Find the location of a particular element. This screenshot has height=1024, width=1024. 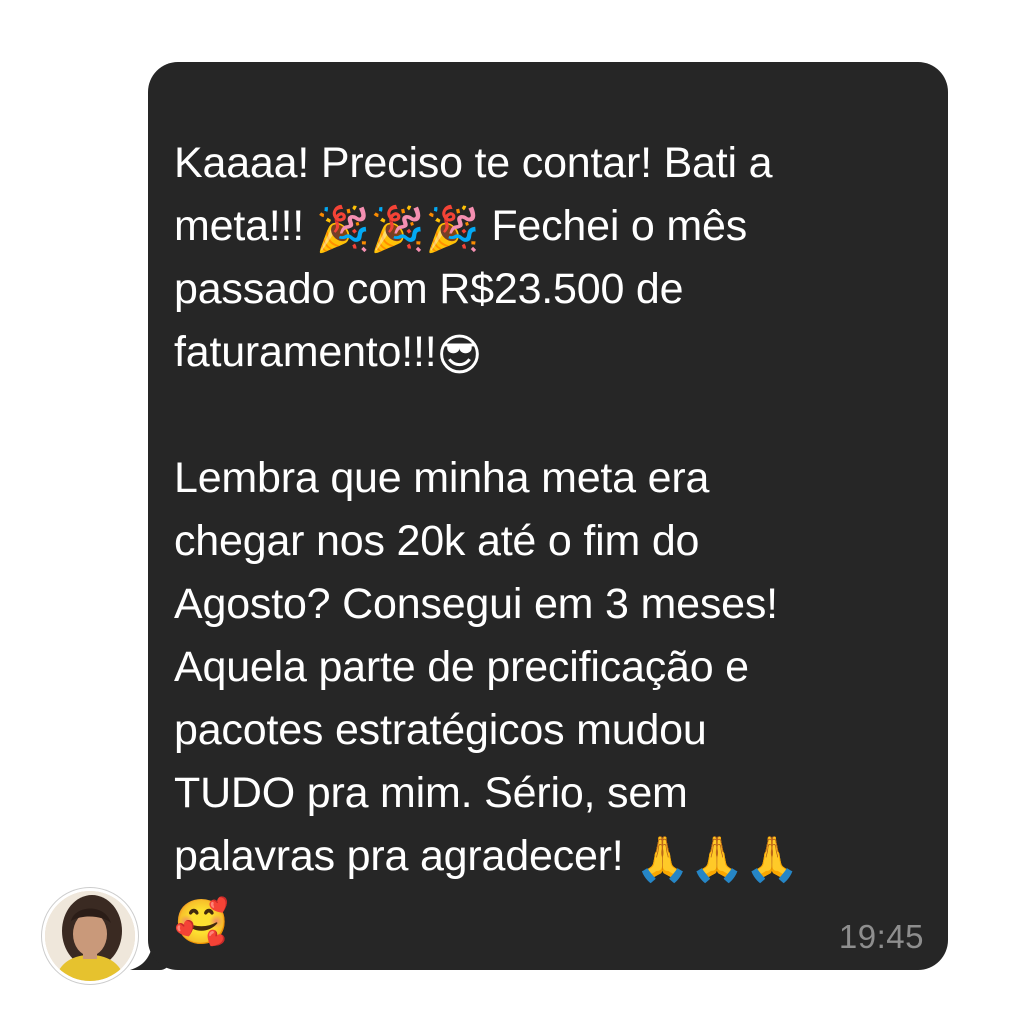

sunglasses-face-icon: 😎 is located at coordinates (459, 355).